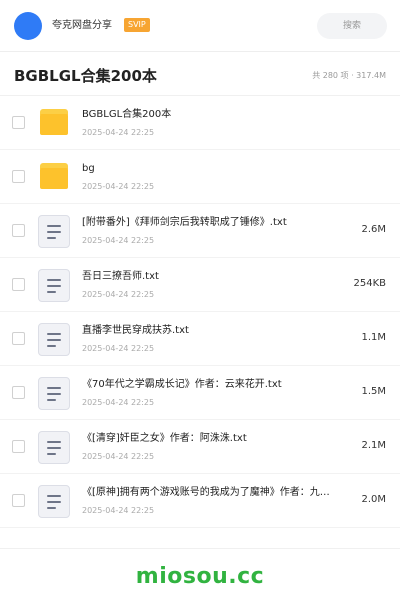 The height and width of the screenshot is (600, 400). Describe the element at coordinates (369, 283) in the screenshot. I see `file-size: 254KB` at that location.